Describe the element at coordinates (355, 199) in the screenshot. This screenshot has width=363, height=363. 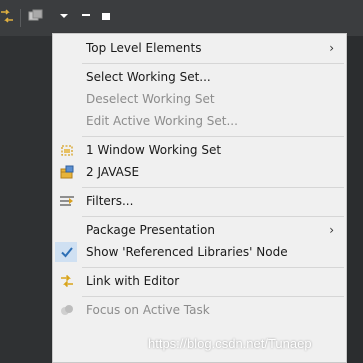
I see `editor-edge` at that location.